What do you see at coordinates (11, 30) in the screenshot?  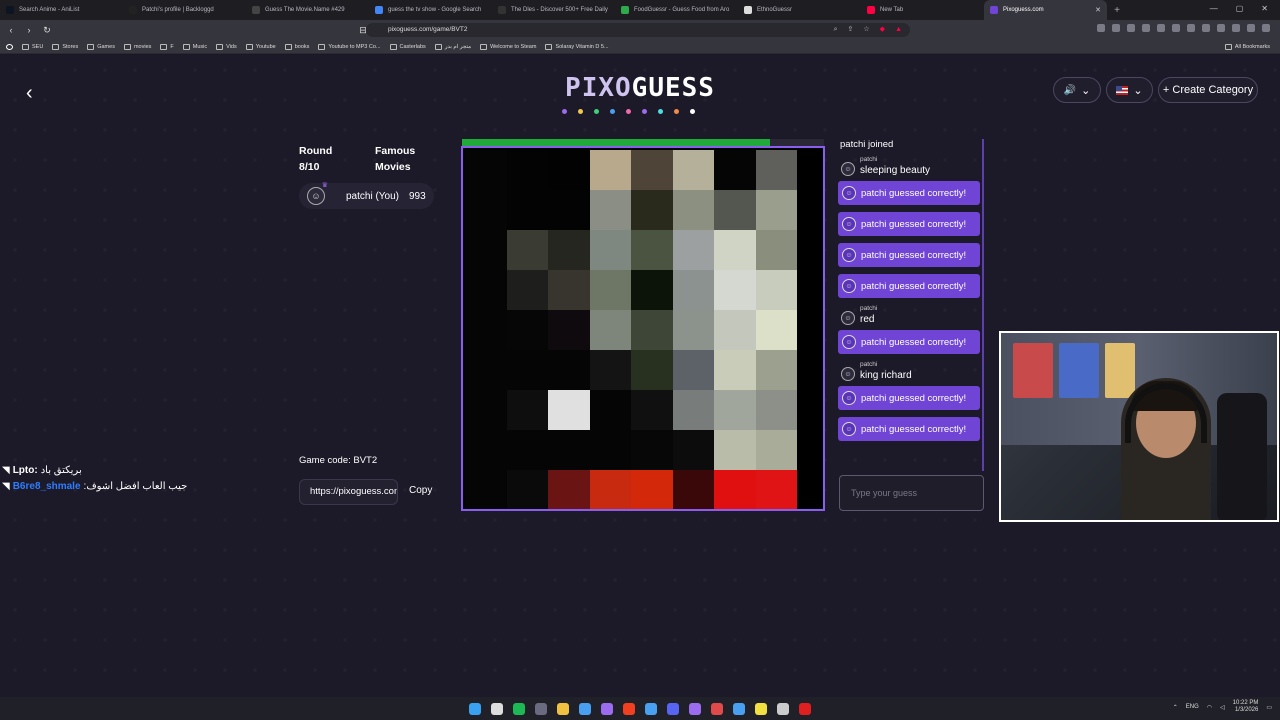 I see `browser-back-icon: ‹` at bounding box center [11, 30].